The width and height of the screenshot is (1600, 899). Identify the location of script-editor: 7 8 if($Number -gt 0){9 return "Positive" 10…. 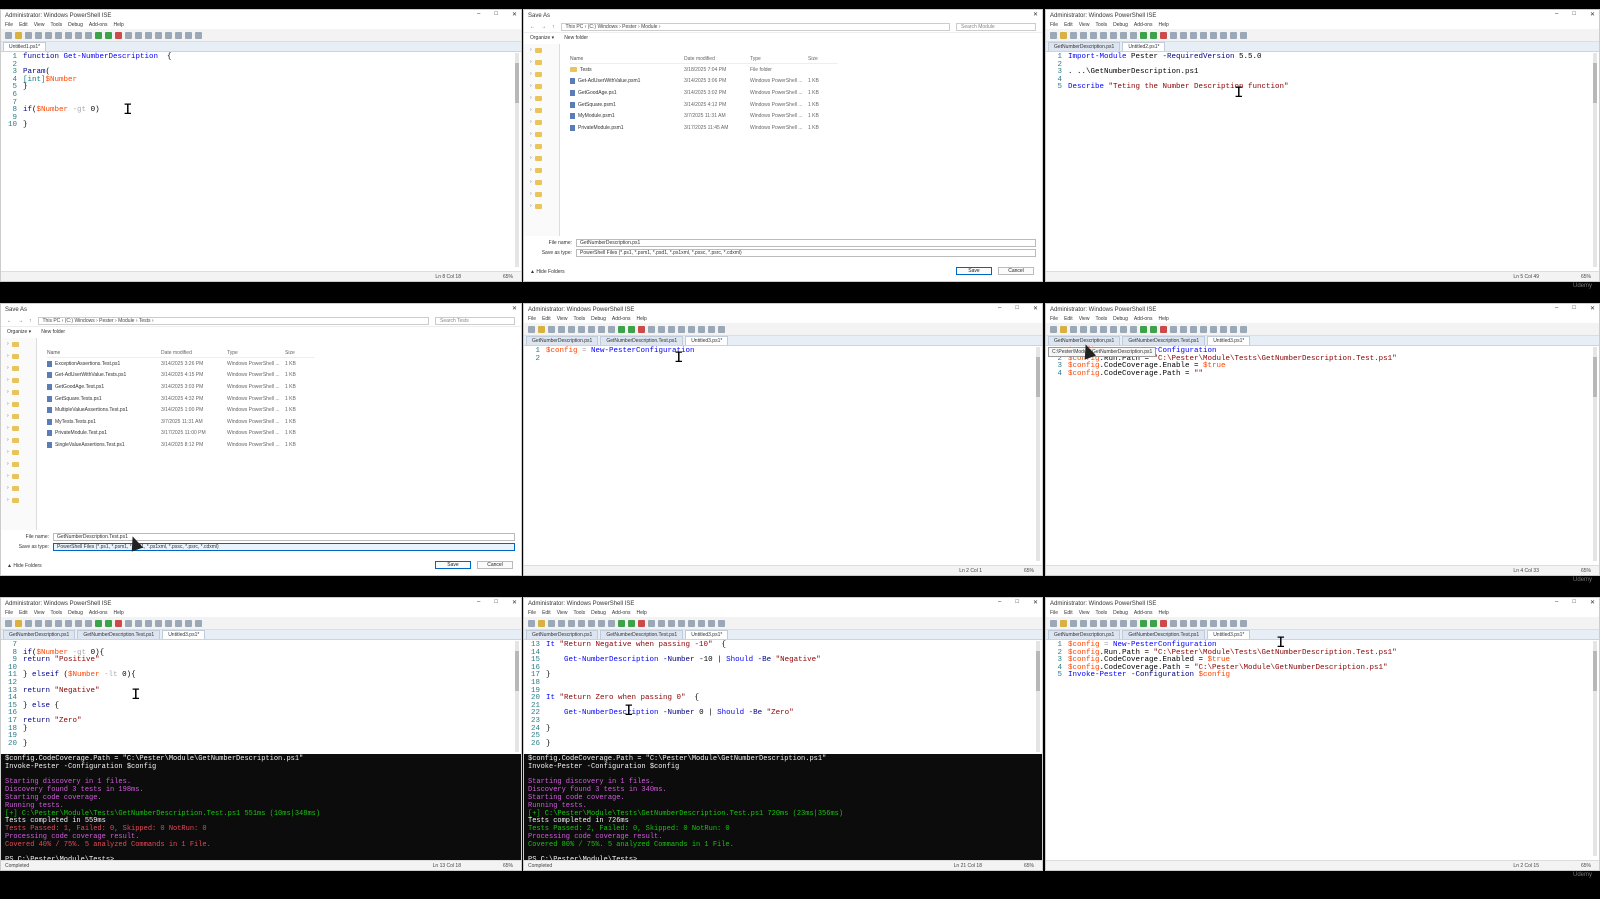
(261, 694).